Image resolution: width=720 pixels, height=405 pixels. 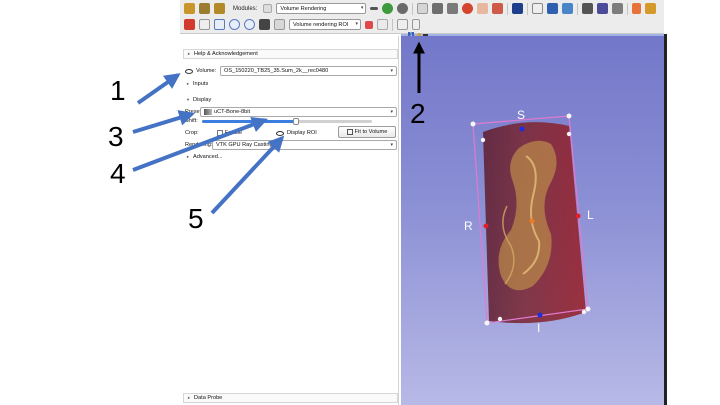 I want to click on help-section-title: Help & Acknowledgement, so click(x=226, y=54).